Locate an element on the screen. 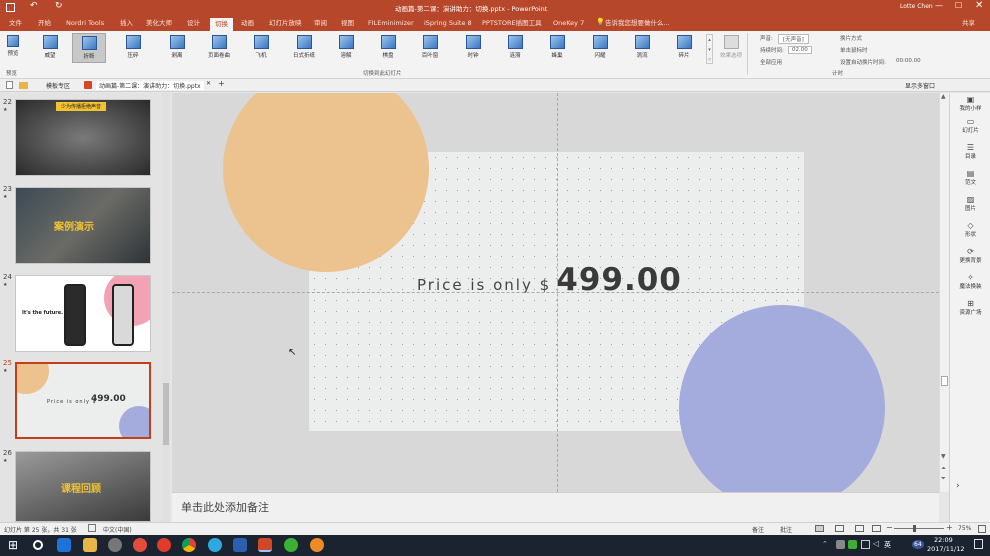 Image resolution: width=990 pixels, height=556 pixels. slide-thumbnail-22: 少为传播拒绝声音 is located at coordinates (83, 137).